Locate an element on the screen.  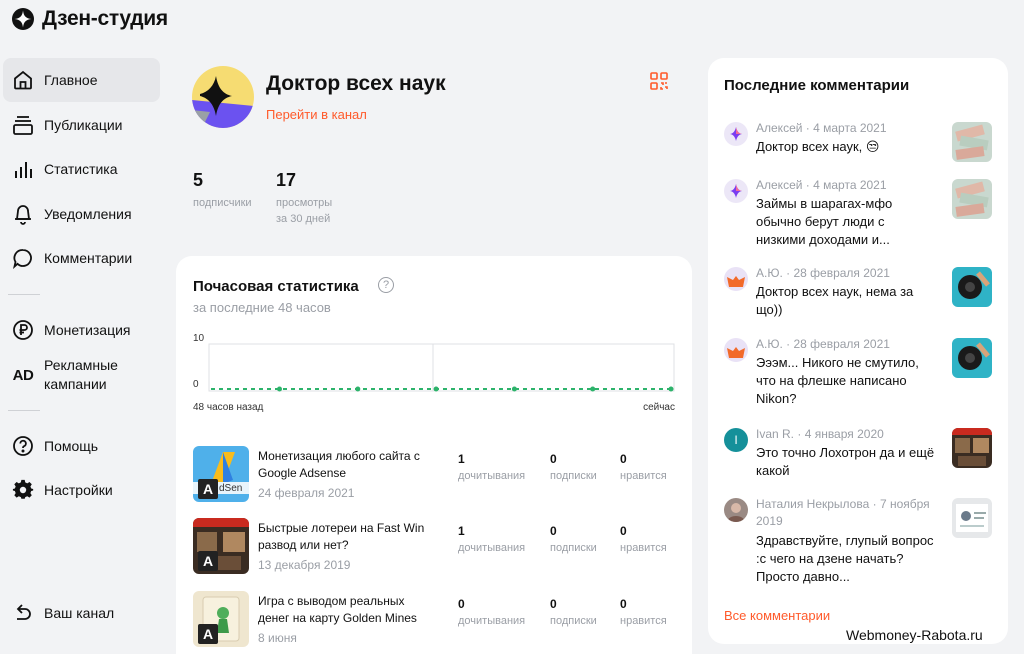
sidebar-item-label: Публикации is located at coordinates (83, 125).